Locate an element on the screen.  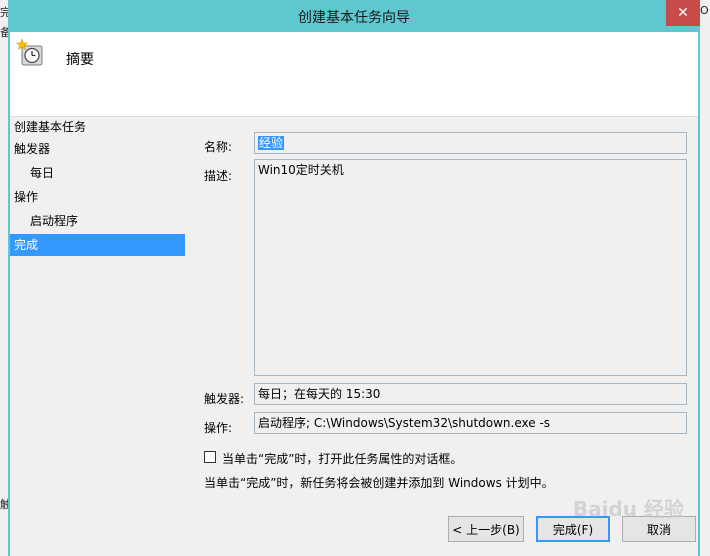
finish-button-label: 完成(F) is located at coordinates (573, 529).